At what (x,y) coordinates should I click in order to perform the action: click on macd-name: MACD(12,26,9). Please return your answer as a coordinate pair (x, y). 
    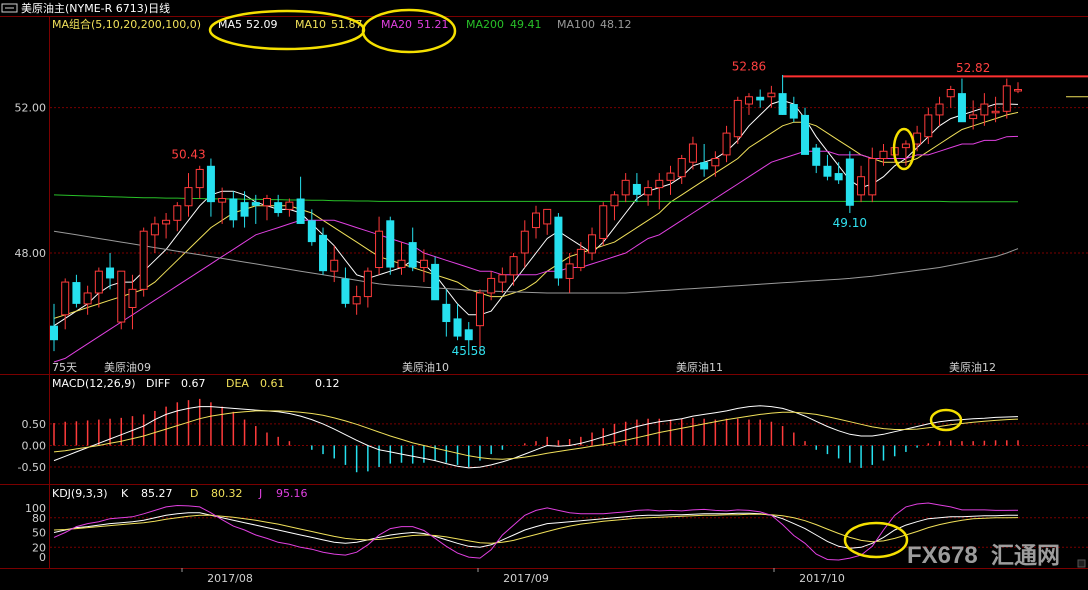
    Looking at the image, I should click on (94, 383).